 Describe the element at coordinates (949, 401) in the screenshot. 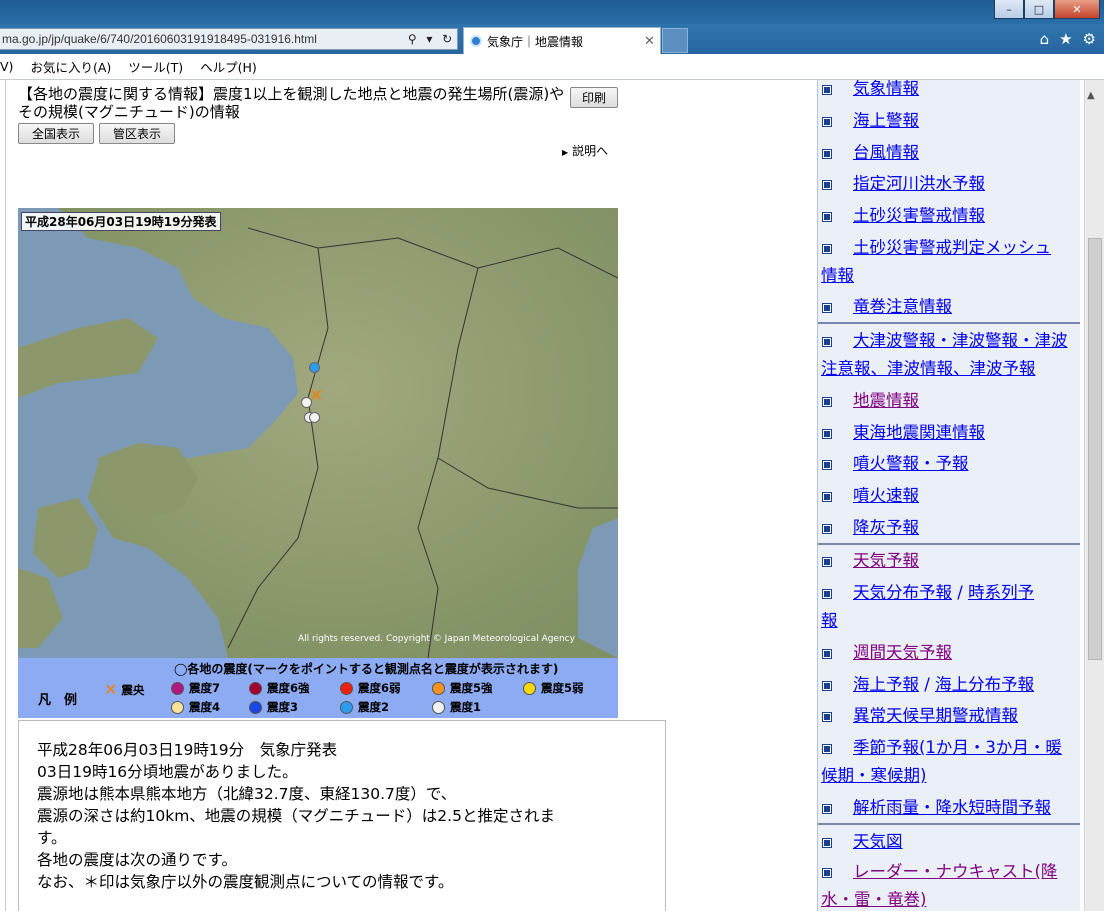

I see `sidebar-item-earthquake: 地震情報` at that location.